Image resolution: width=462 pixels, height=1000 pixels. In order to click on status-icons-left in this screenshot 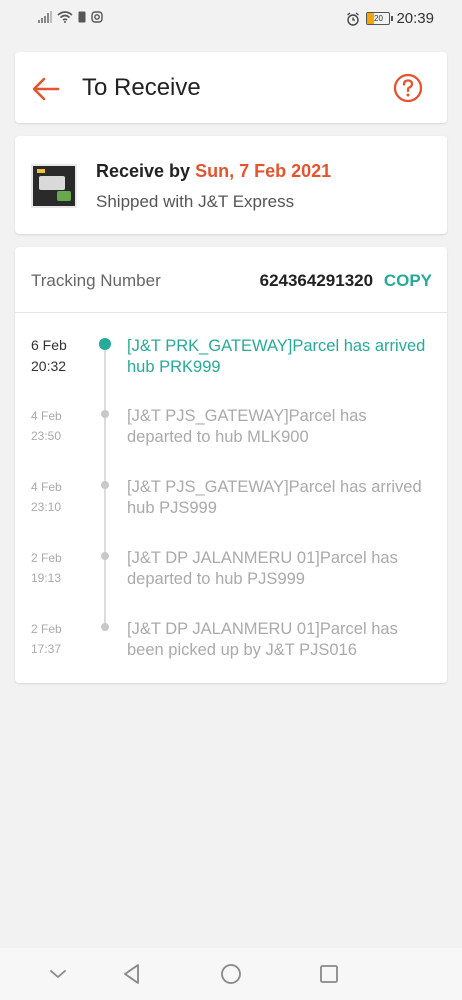, I will do `click(70, 17)`.